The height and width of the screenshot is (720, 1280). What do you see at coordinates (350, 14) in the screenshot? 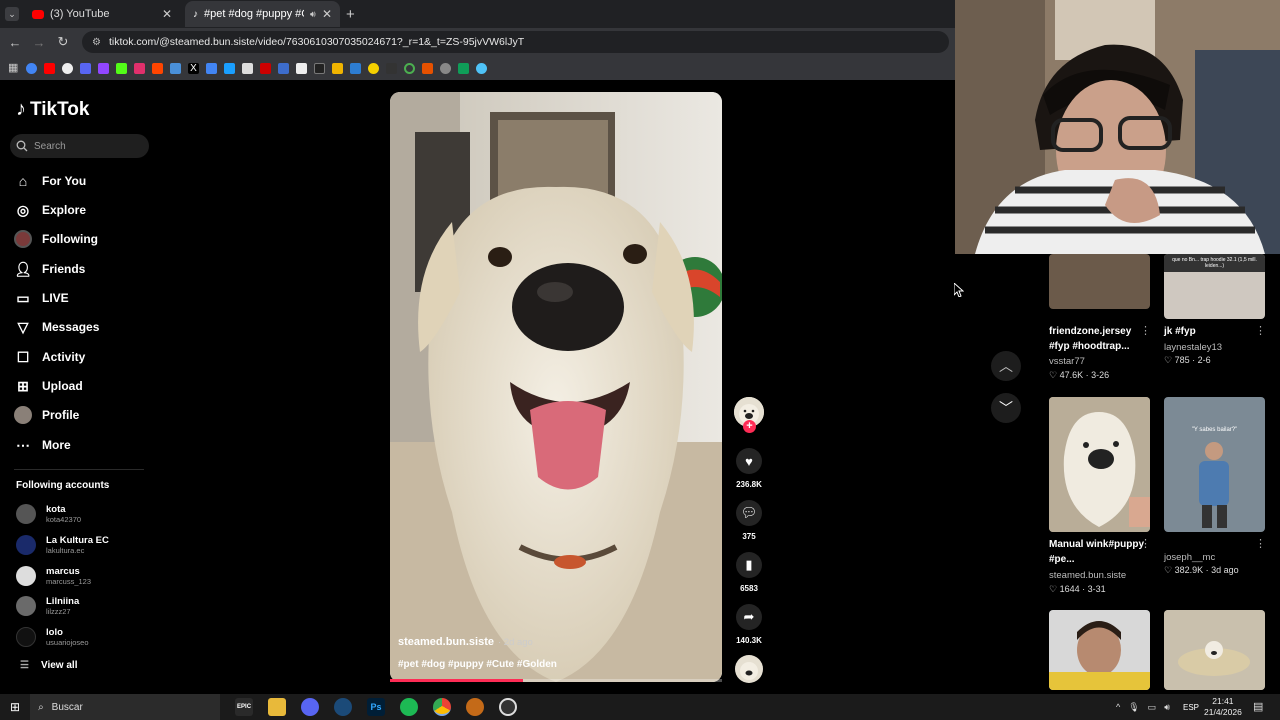
I see `new-tab-button: +` at bounding box center [350, 14].